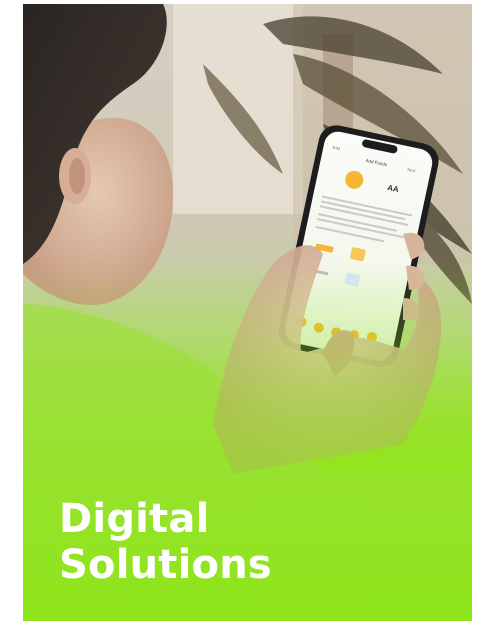  I want to click on poster-title: Digital Solutions, so click(165, 542).